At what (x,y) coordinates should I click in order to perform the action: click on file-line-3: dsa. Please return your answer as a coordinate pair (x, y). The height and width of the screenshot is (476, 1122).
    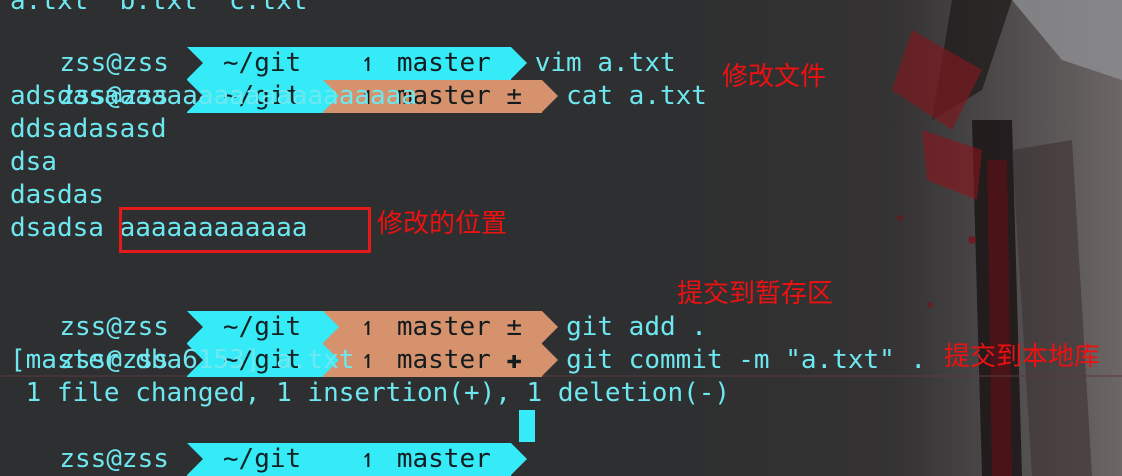
    Looking at the image, I should click on (33, 162).